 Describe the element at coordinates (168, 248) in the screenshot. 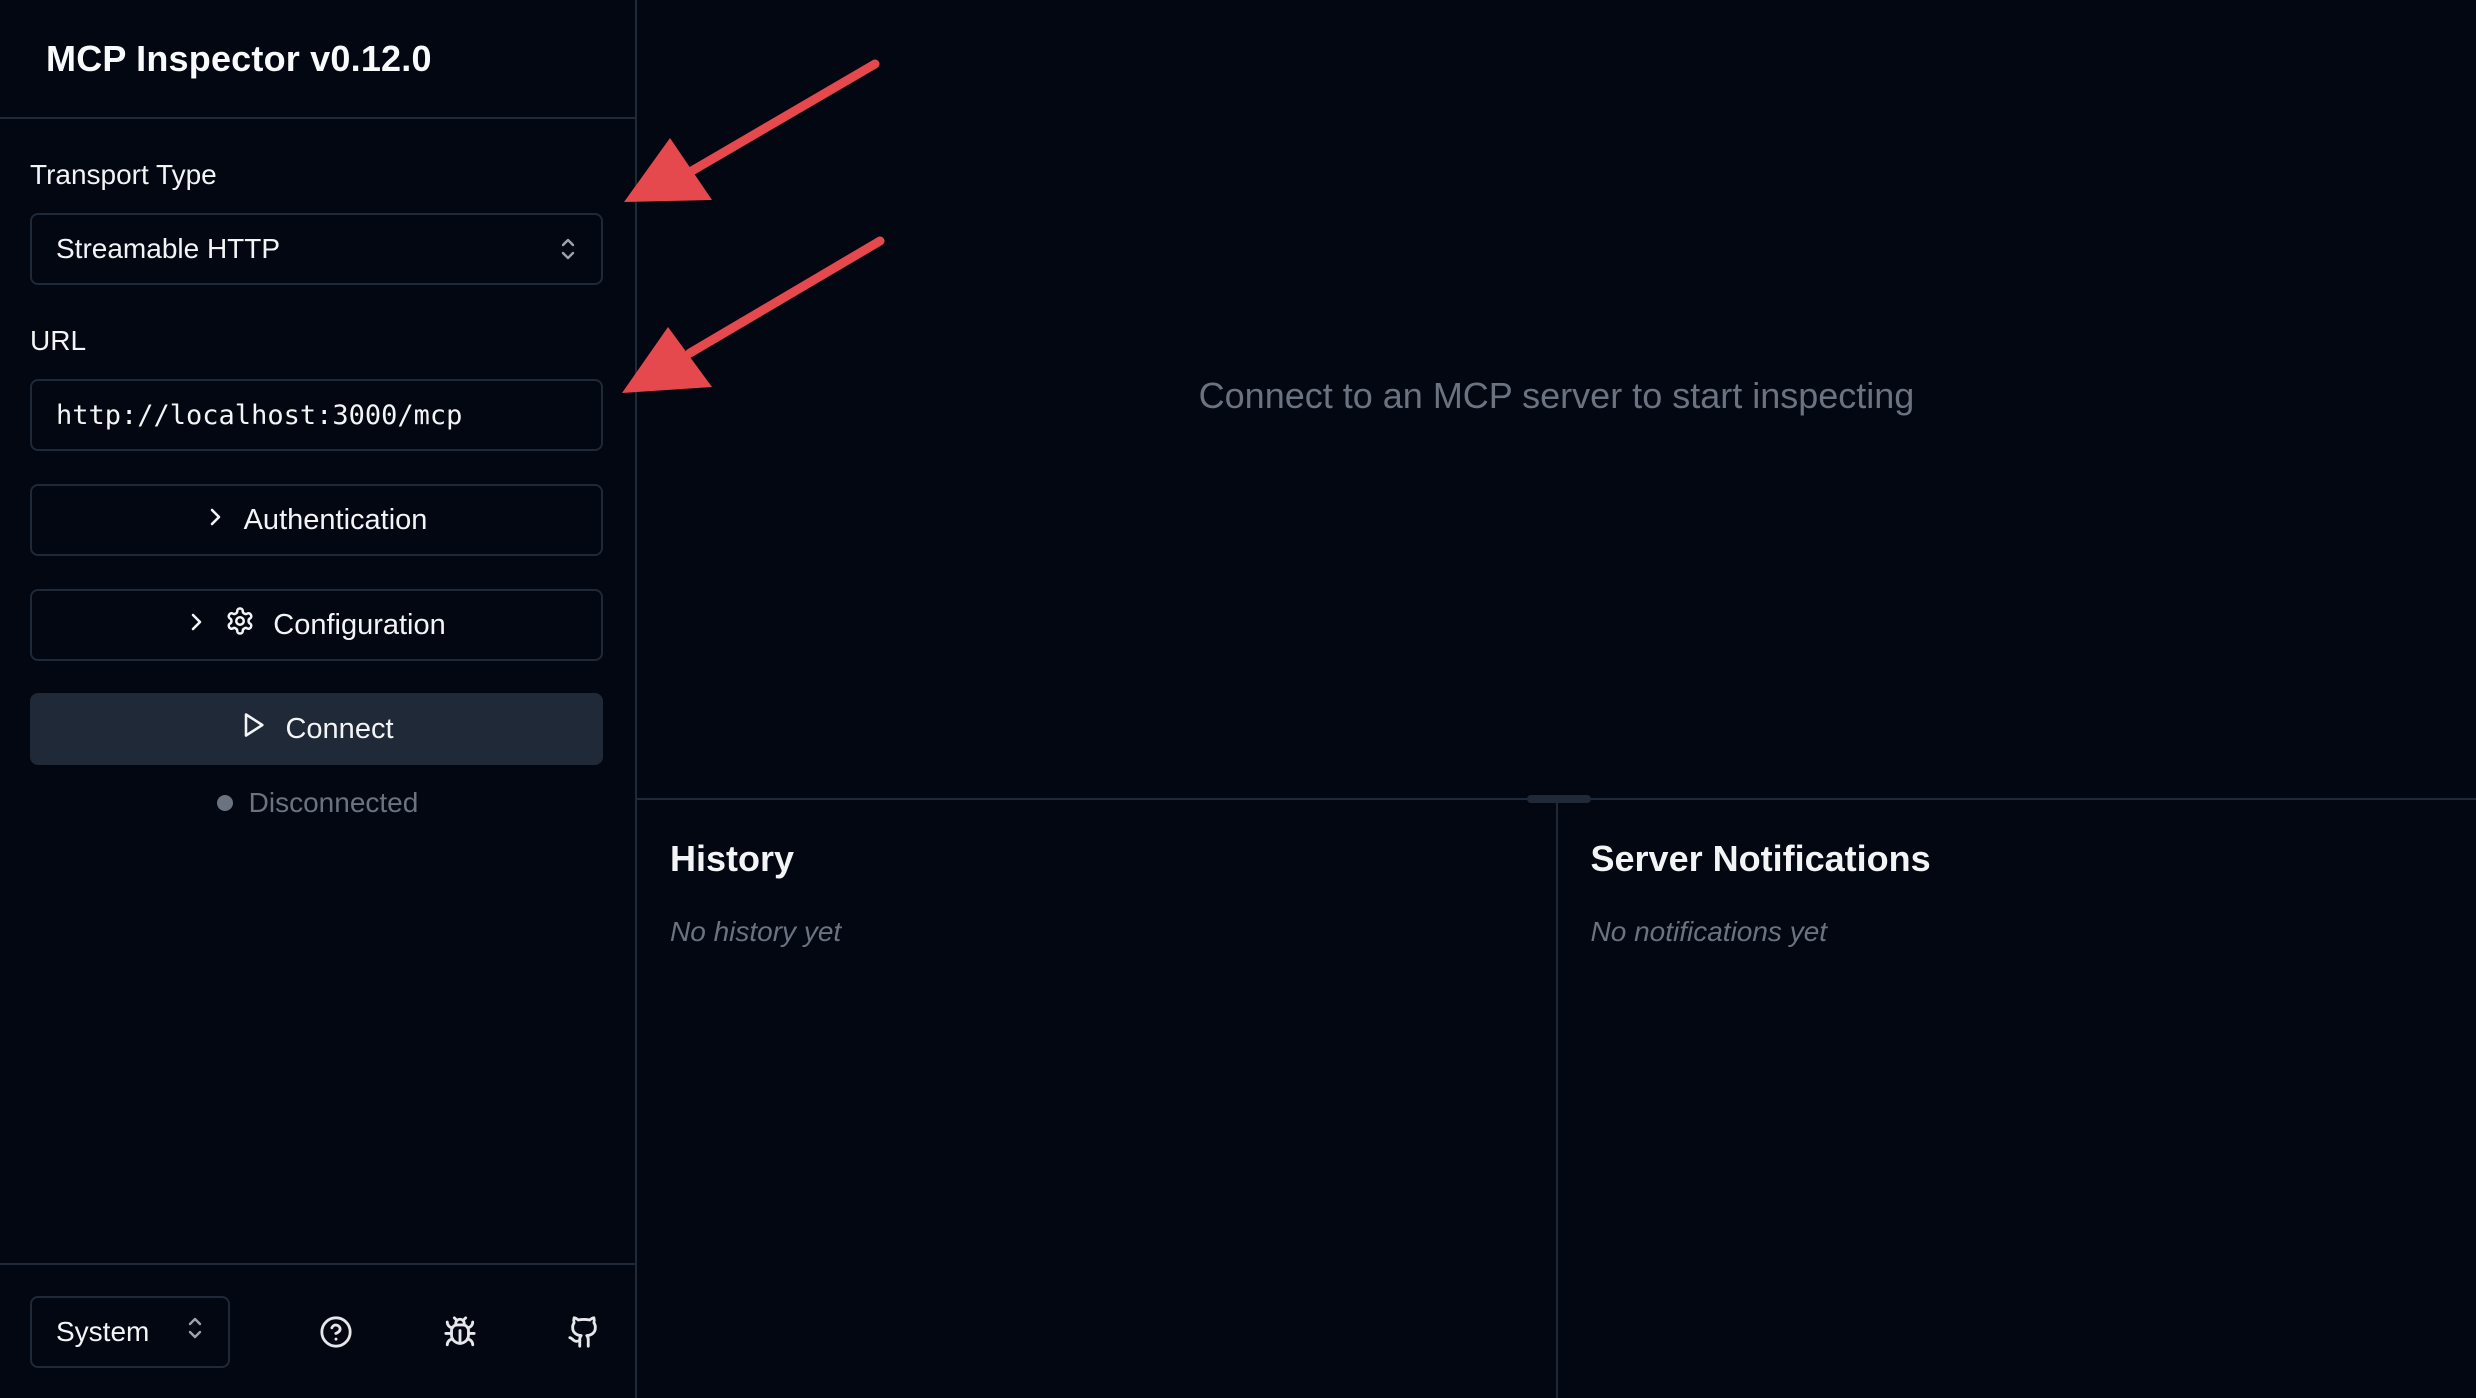

I see `transport-type-value: Streamable HTTP` at that location.